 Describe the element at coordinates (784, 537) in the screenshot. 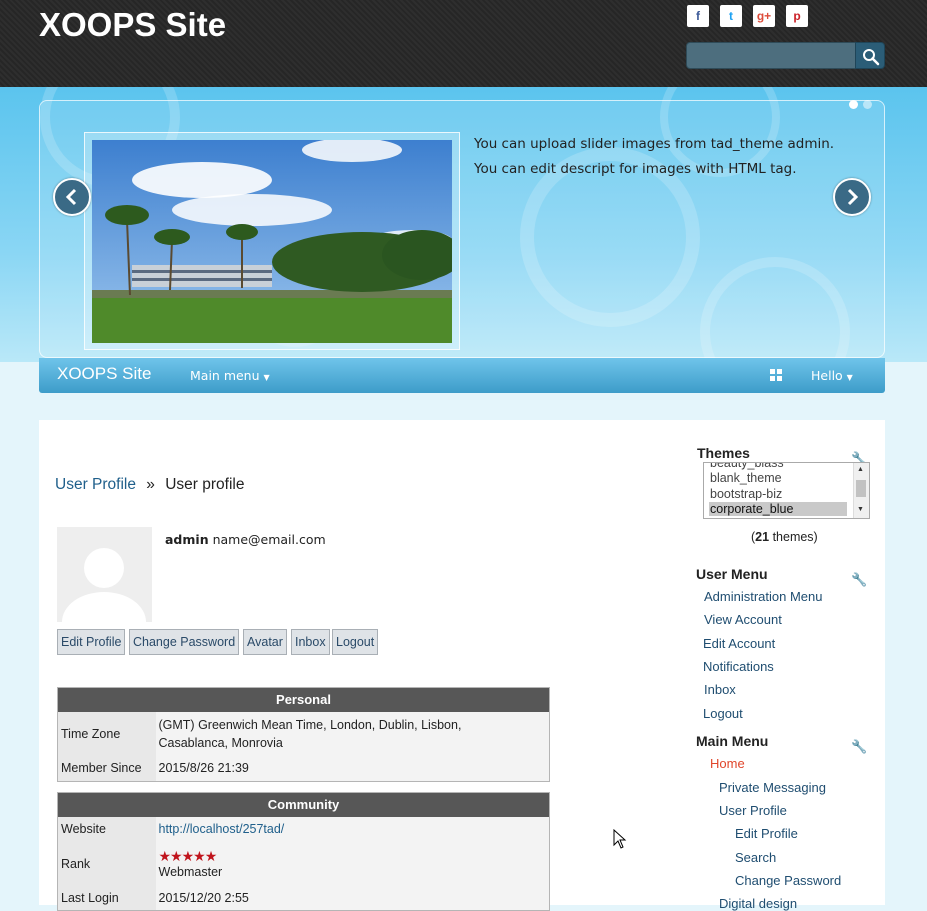

I see `theme-count: (21 themes)` at that location.